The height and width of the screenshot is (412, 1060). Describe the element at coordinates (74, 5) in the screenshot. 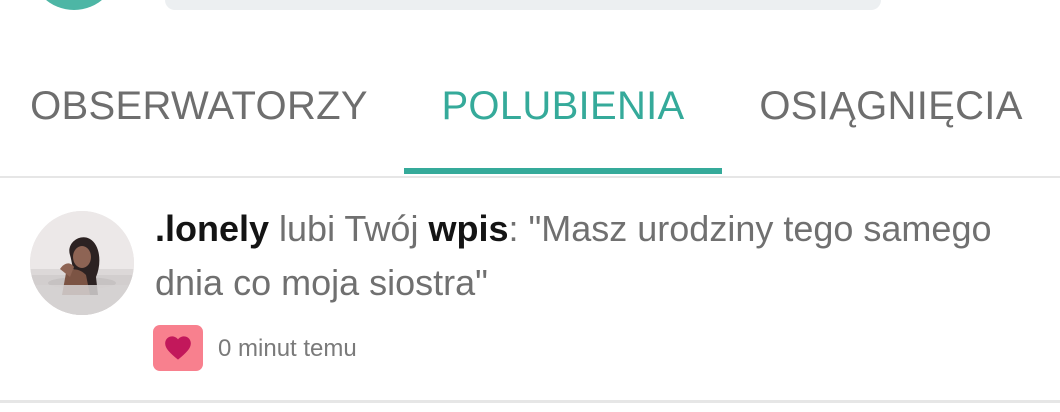

I see `profile-avatar` at that location.